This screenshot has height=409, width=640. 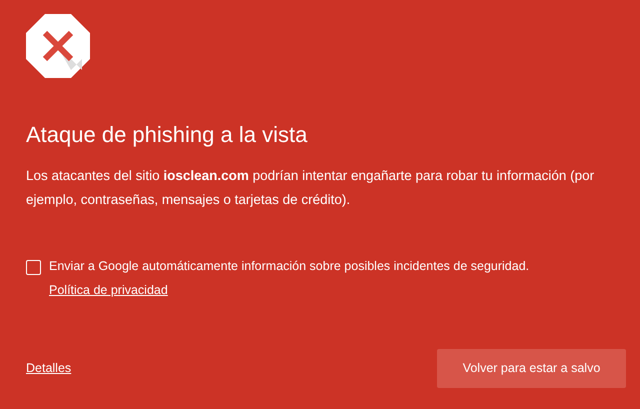 I want to click on privacy-policy-link: Política de privacidad, so click(x=108, y=290).